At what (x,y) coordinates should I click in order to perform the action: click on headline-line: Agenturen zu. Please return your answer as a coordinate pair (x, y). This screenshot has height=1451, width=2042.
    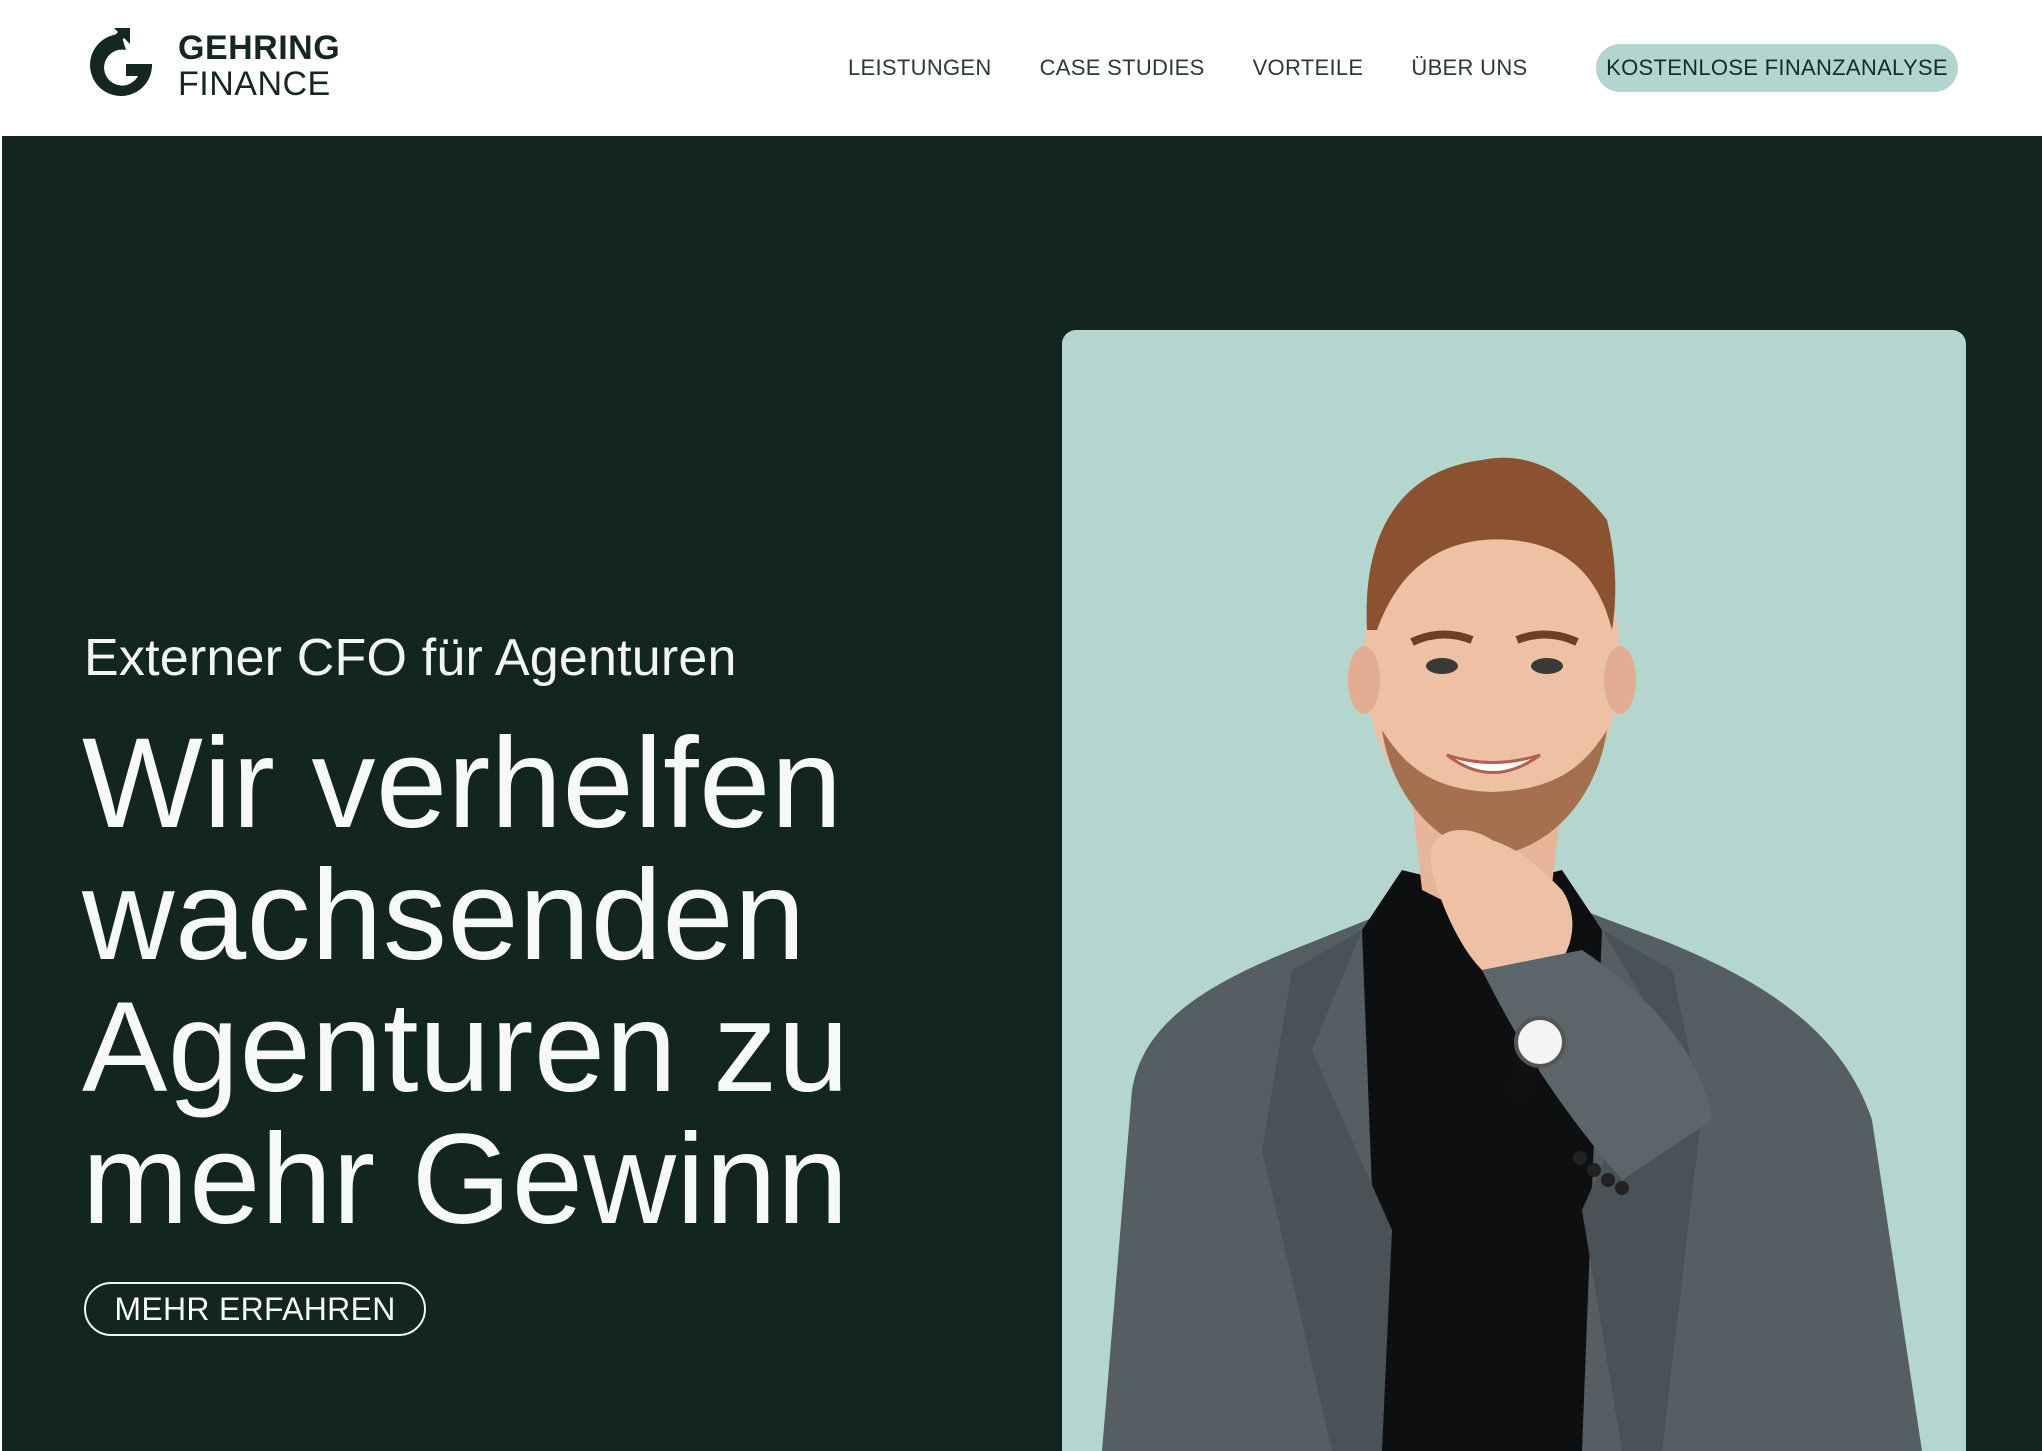
    Looking at the image, I should click on (466, 1047).